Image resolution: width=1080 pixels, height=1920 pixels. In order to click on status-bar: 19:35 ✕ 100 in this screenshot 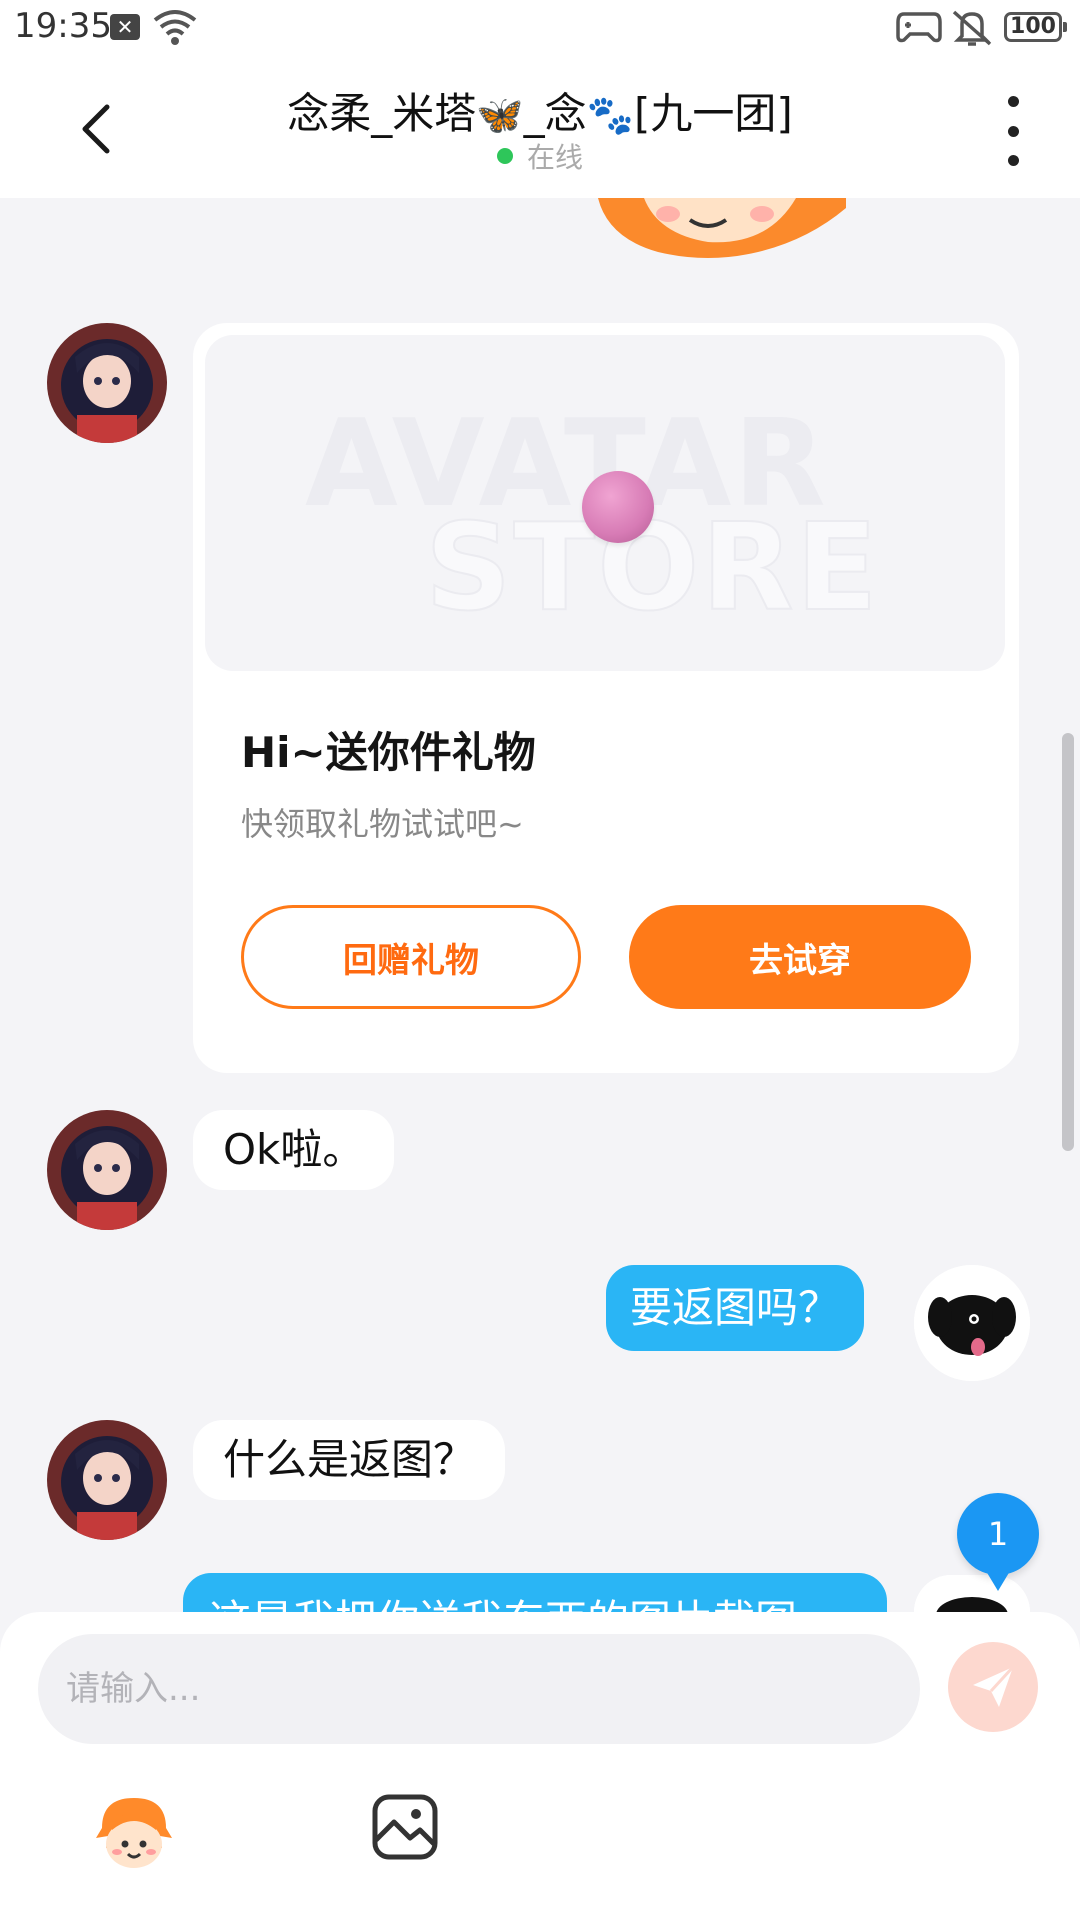, I will do `click(540, 28)`.